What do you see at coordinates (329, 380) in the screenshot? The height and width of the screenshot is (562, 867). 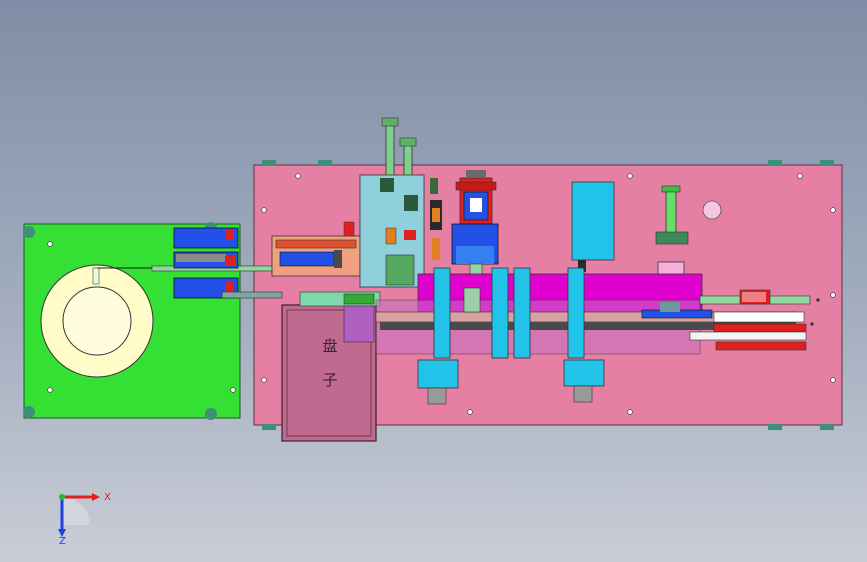 I see `tray-label-line2: 子` at bounding box center [329, 380].